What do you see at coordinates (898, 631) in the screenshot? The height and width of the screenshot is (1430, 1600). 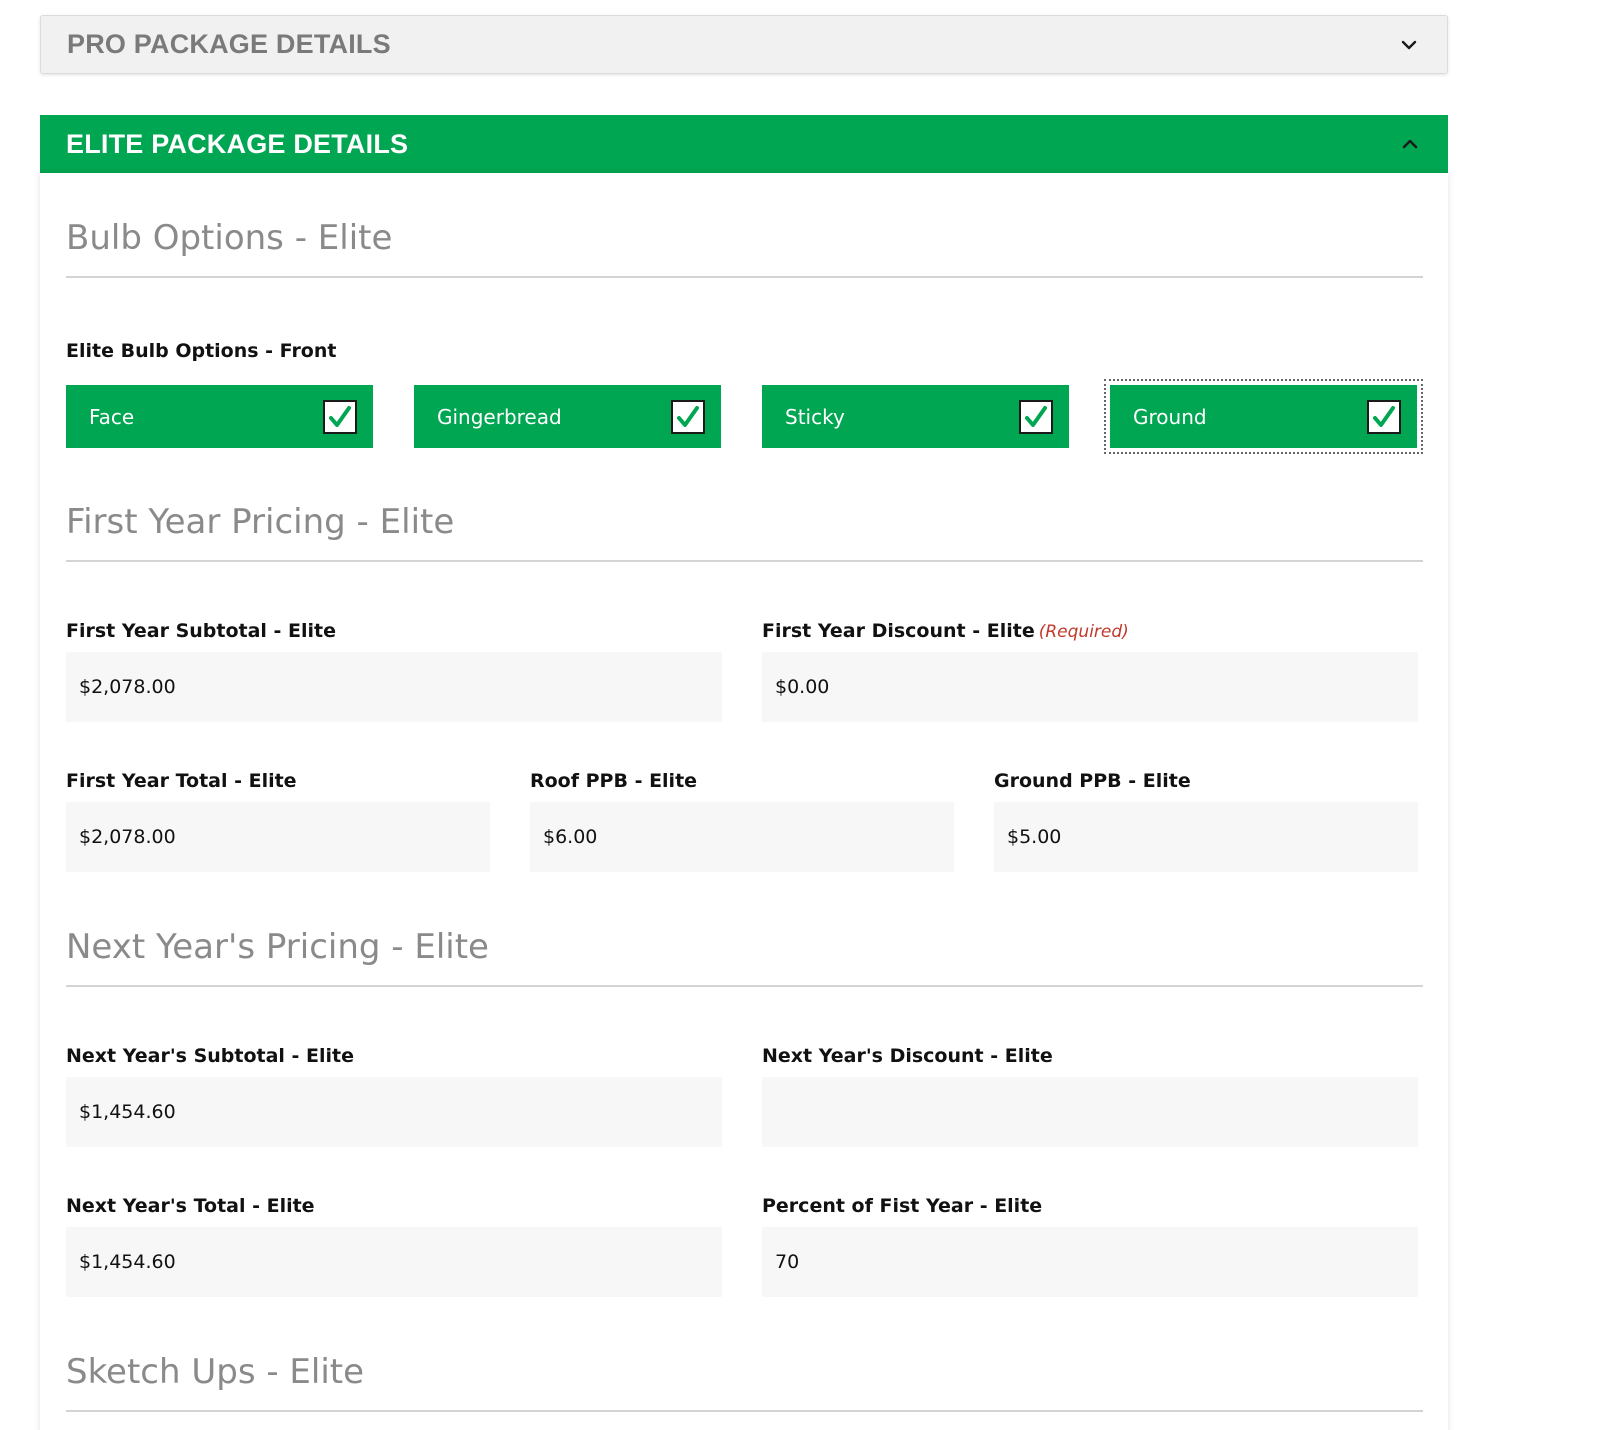 I see `first-year-discount-label-text: First Year Discount - Elite` at bounding box center [898, 631].